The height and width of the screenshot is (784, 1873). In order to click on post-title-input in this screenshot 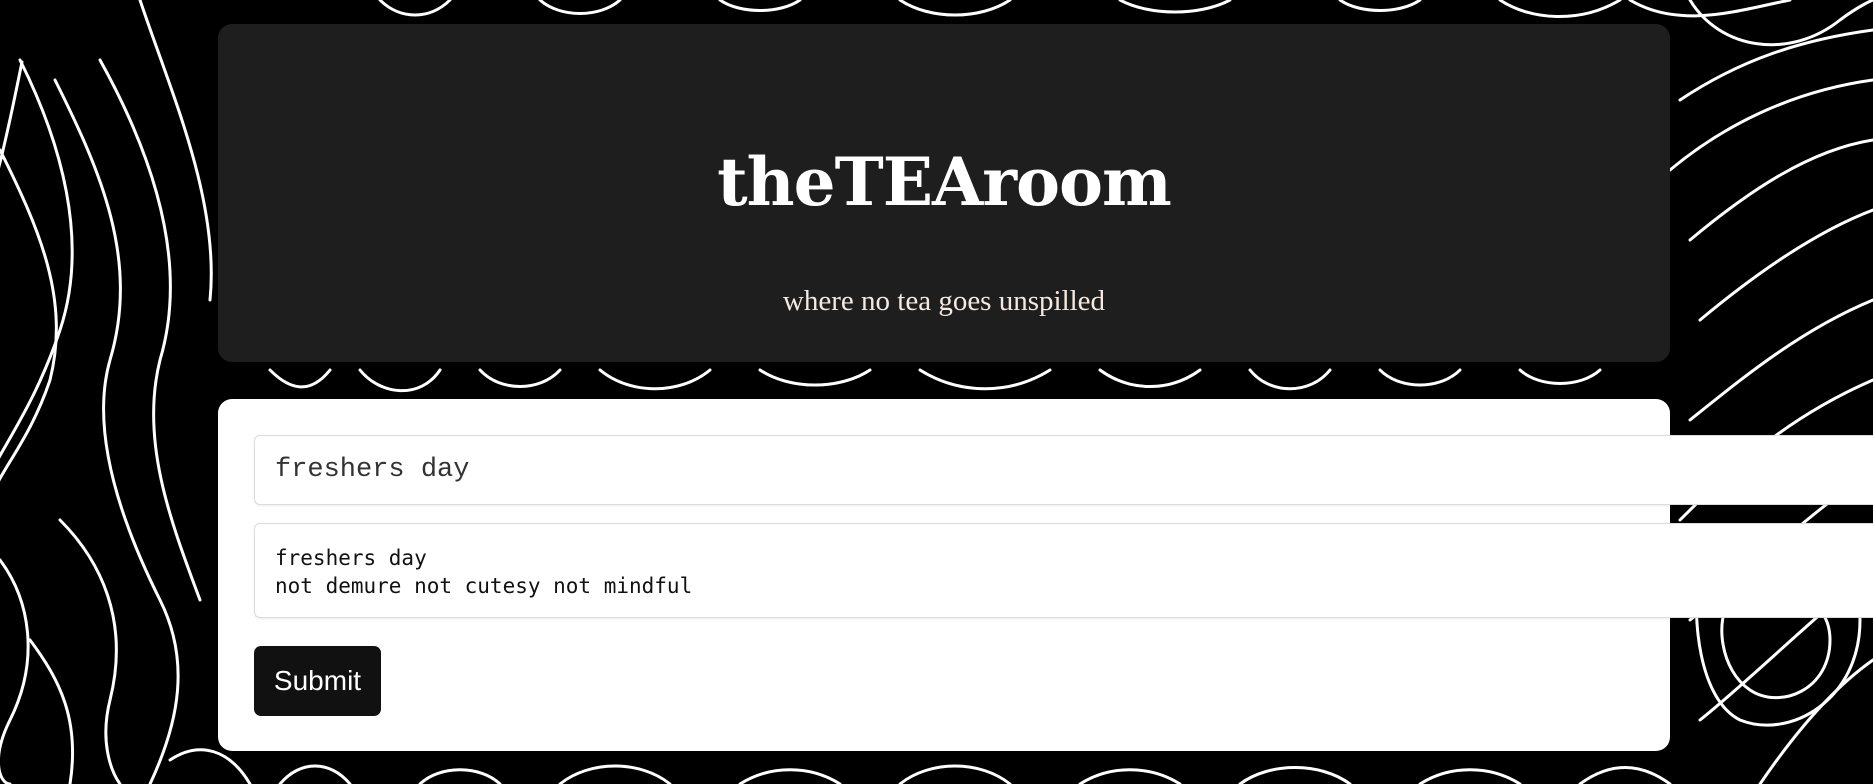, I will do `click(1063, 470)`.